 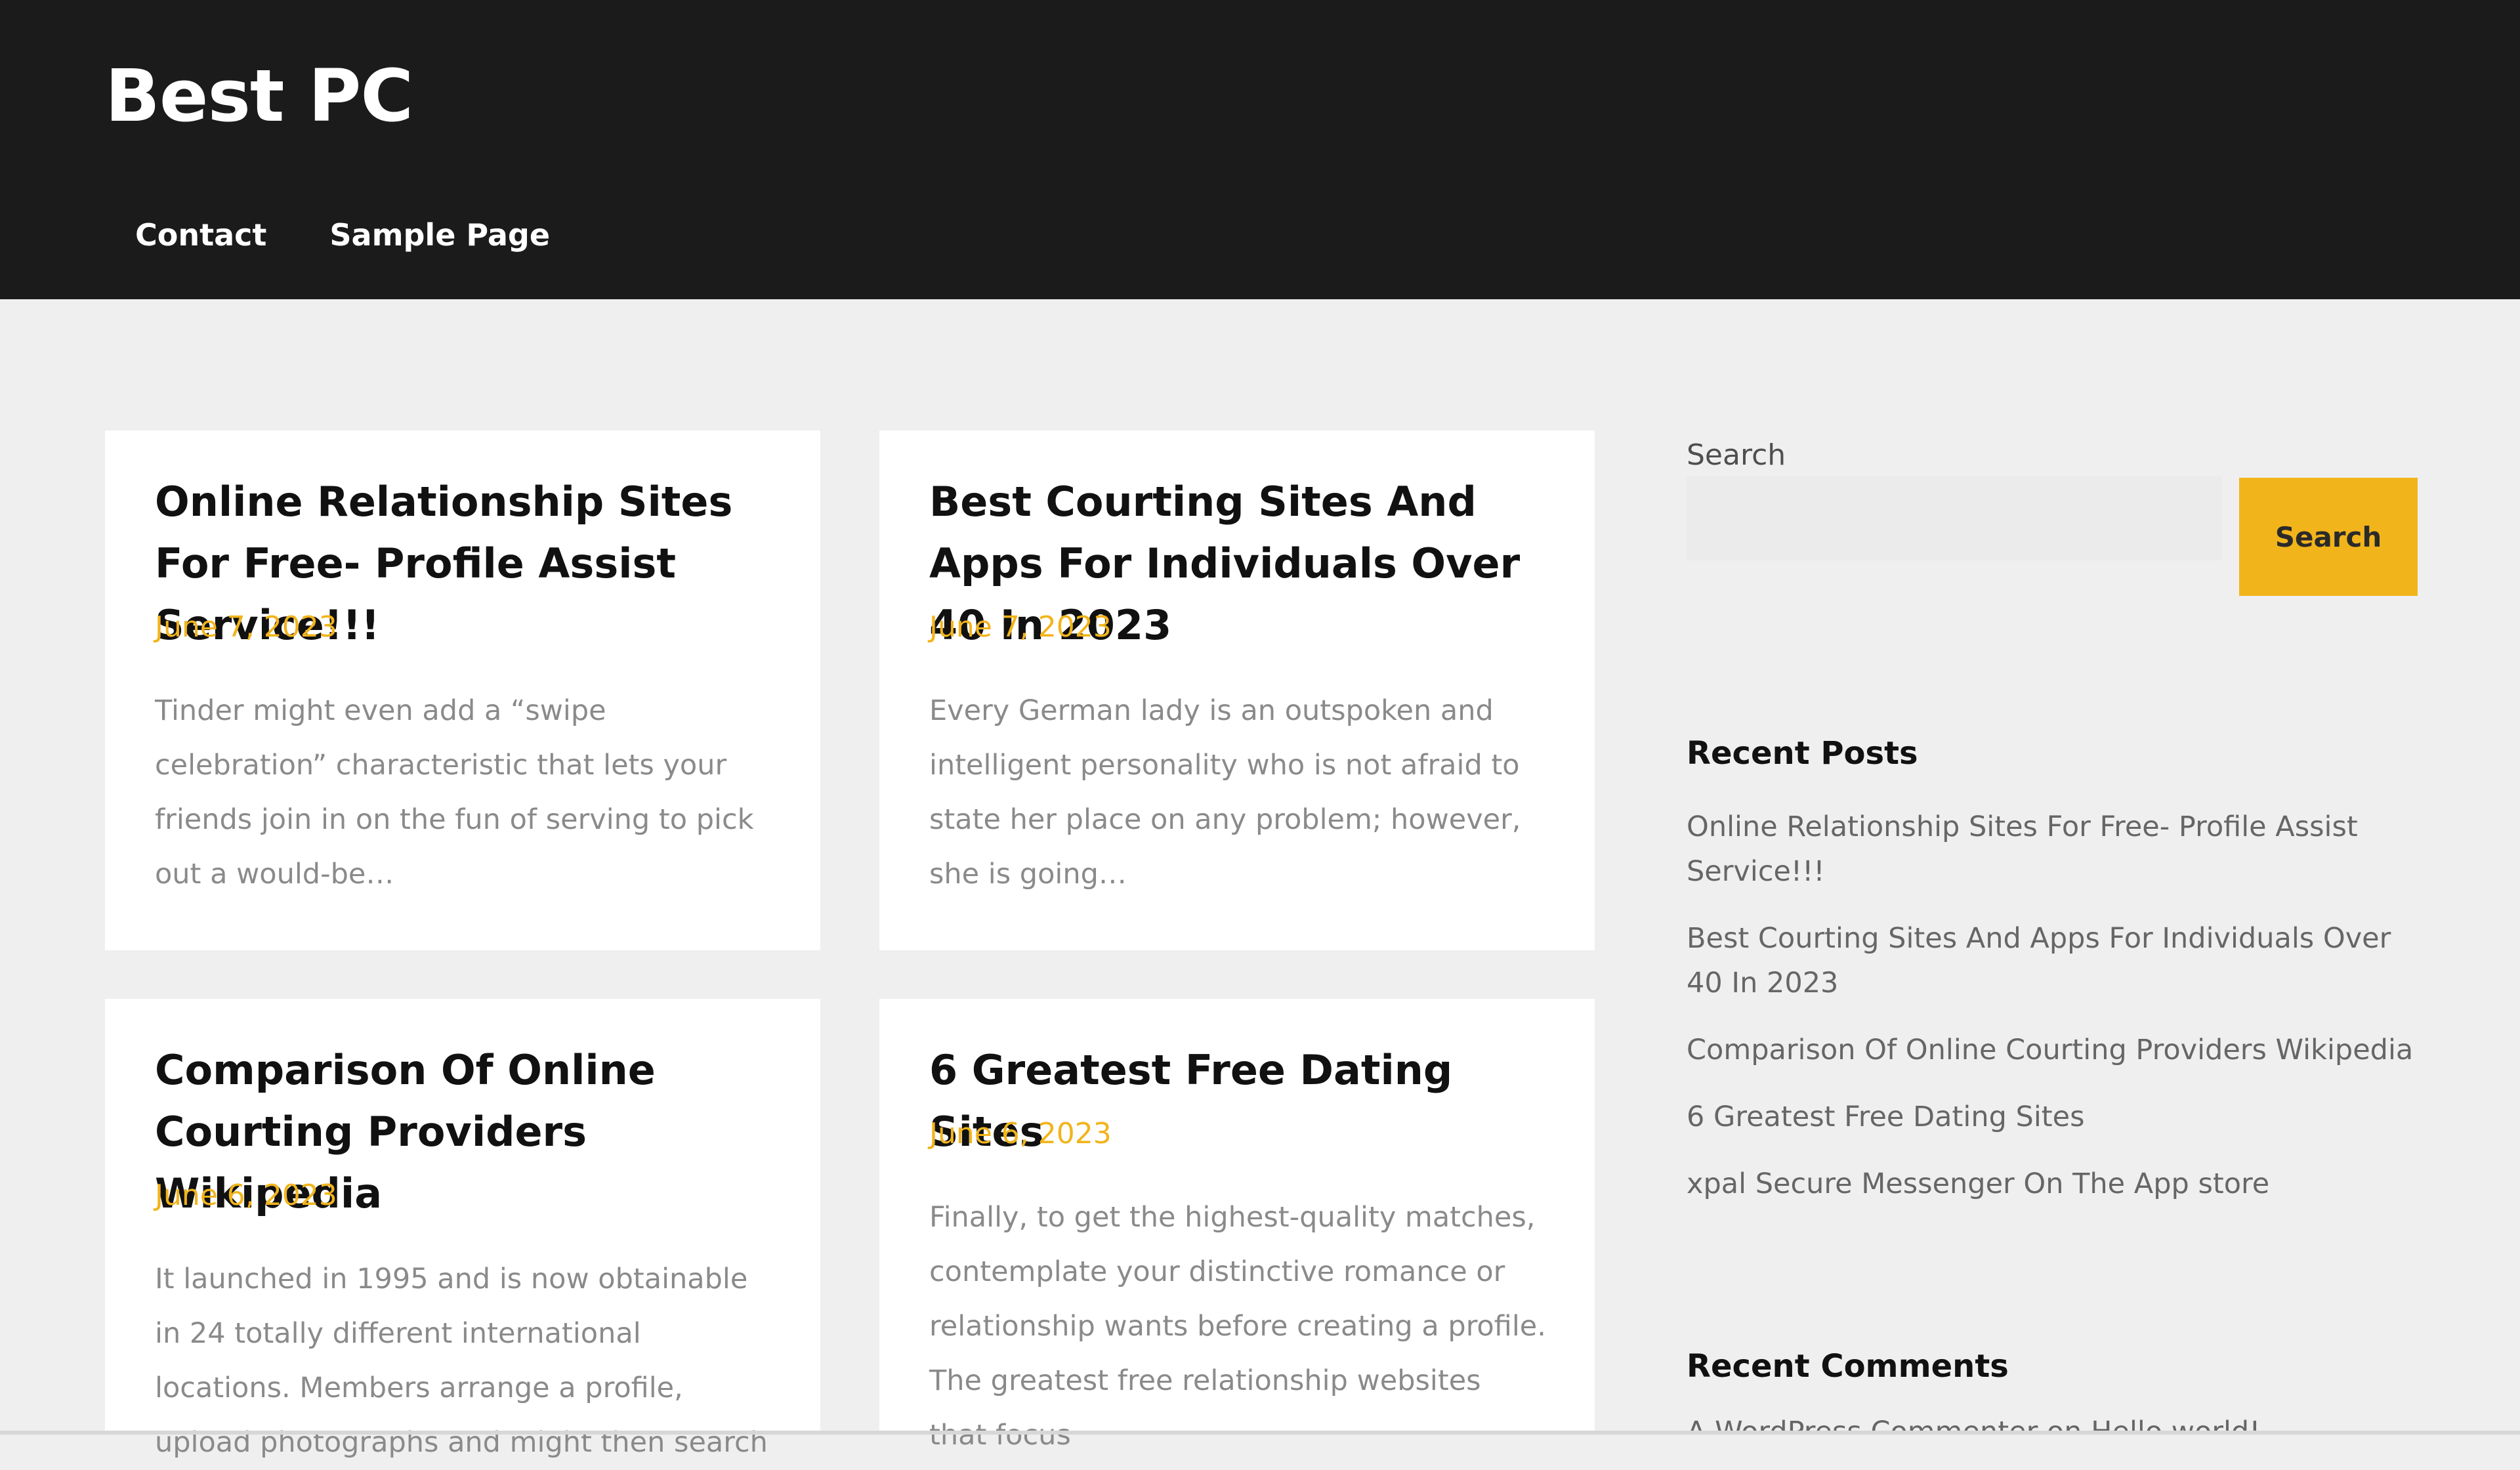 I want to click on search-button: Search, so click(x=2328, y=537).